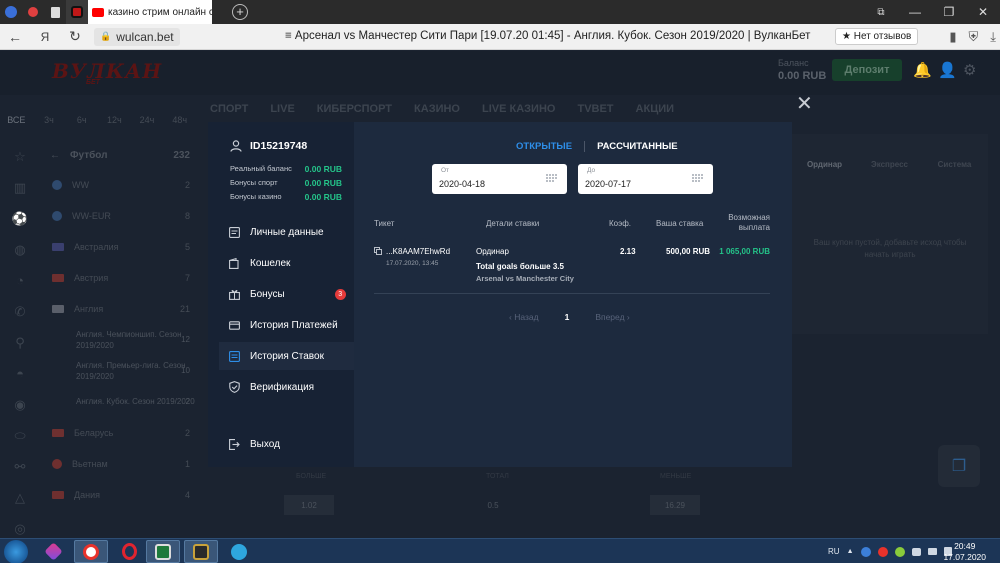  I want to click on taskbar-app-game, so click(163, 551).